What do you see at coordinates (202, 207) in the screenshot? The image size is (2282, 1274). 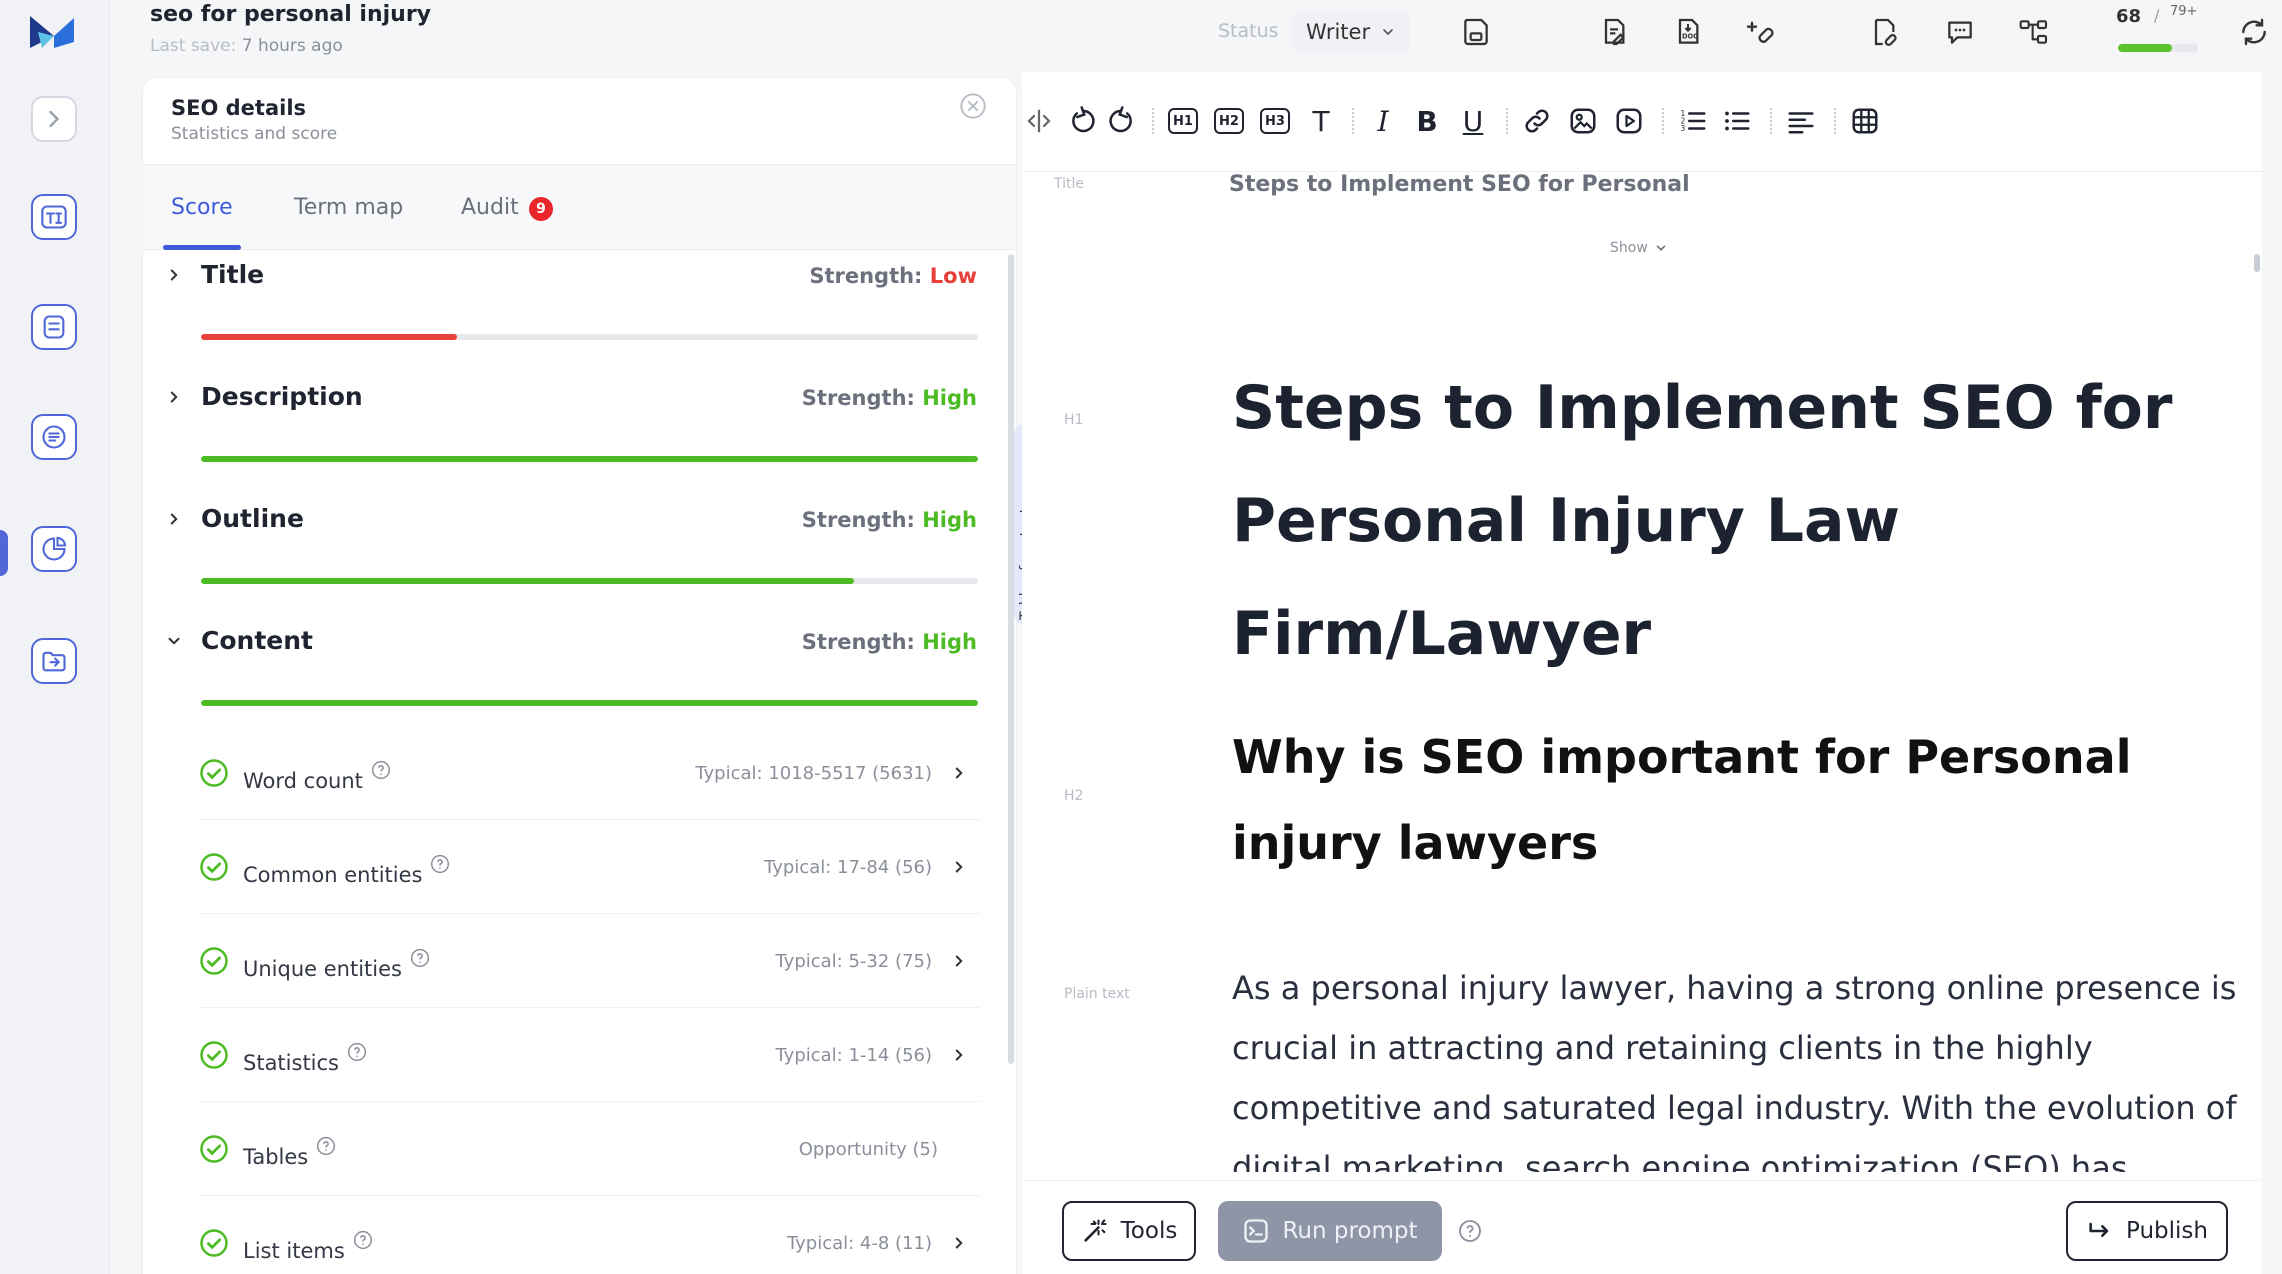 I see `tab-score: Score` at bounding box center [202, 207].